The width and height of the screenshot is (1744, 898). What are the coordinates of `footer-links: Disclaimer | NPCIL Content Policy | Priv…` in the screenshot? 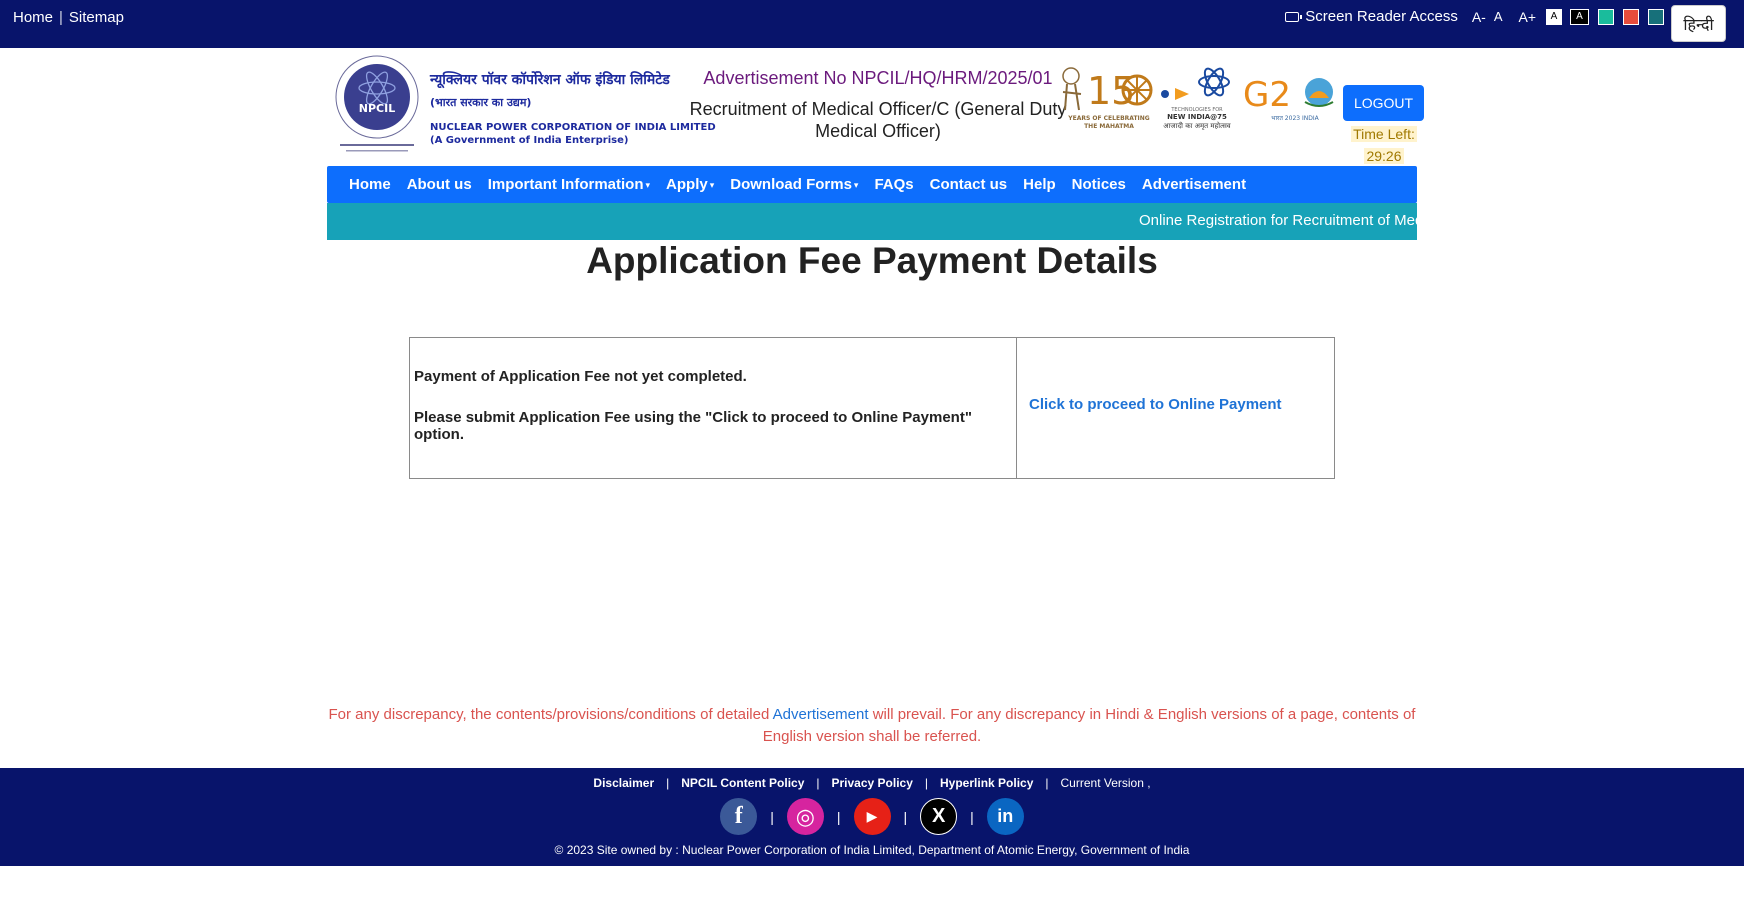 It's located at (872, 783).